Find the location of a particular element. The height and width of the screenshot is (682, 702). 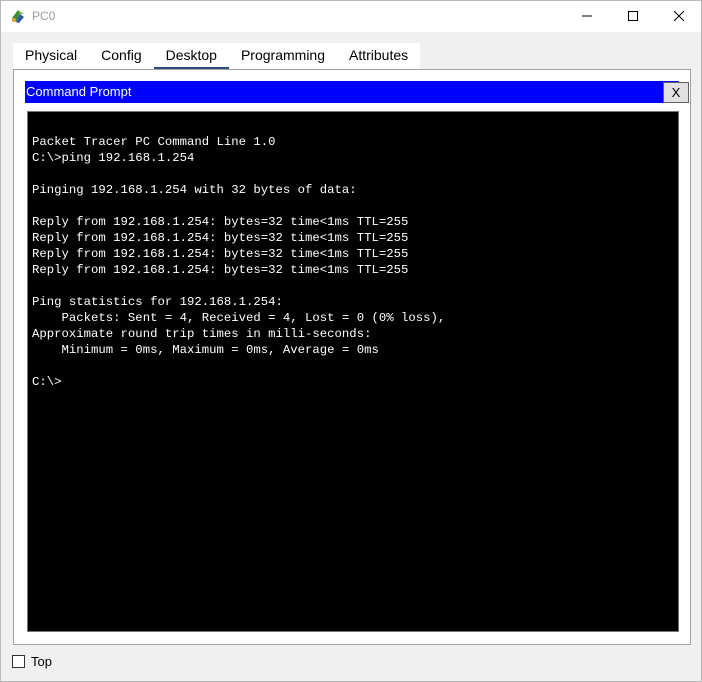

close-button is located at coordinates (679, 16).